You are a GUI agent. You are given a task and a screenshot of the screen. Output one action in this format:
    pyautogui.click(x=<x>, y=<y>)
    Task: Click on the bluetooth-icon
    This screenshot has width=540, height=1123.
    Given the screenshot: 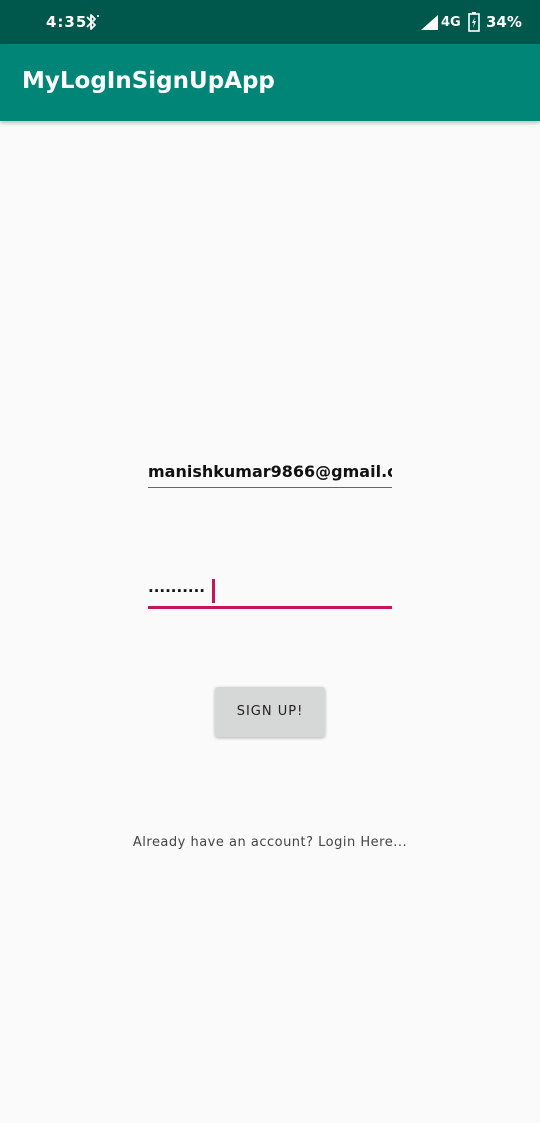 What is the action you would take?
    pyautogui.click(x=92, y=22)
    